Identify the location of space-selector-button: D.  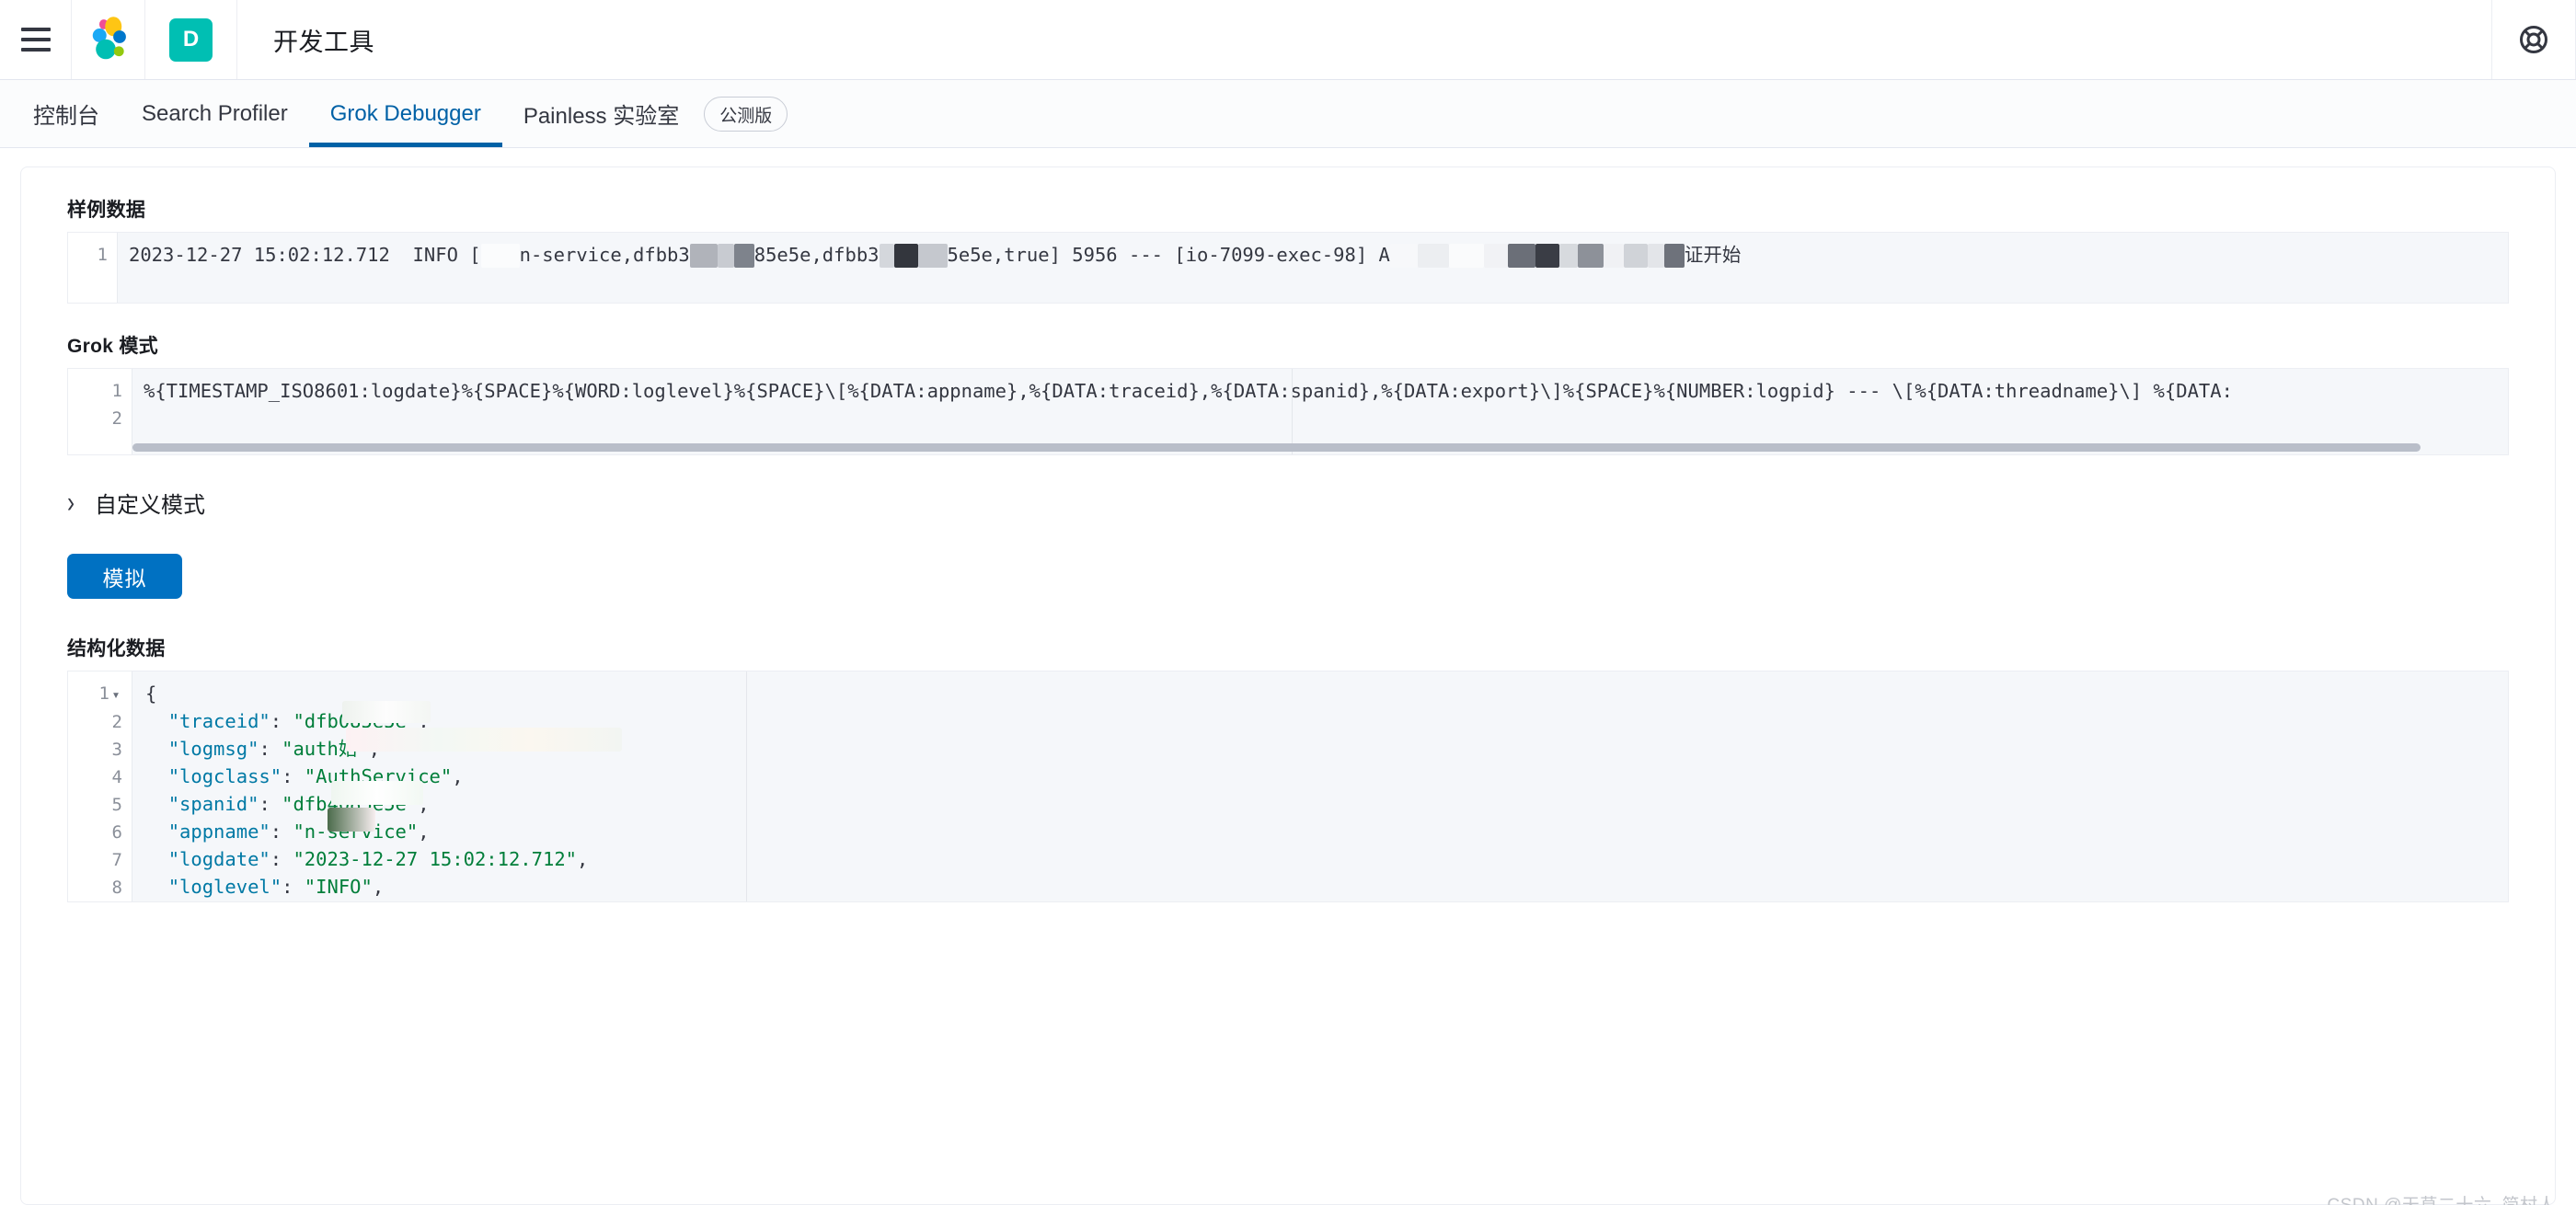
(191, 39).